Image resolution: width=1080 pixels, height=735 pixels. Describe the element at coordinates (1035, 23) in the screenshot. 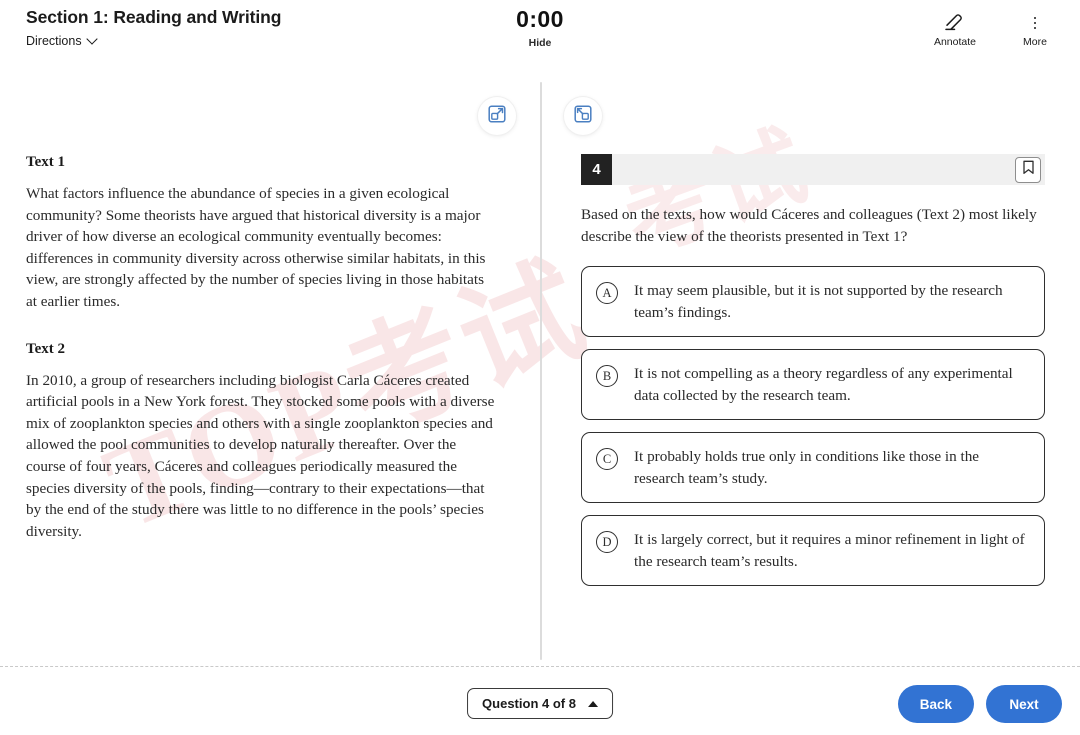

I see `more-vertical-icon` at that location.